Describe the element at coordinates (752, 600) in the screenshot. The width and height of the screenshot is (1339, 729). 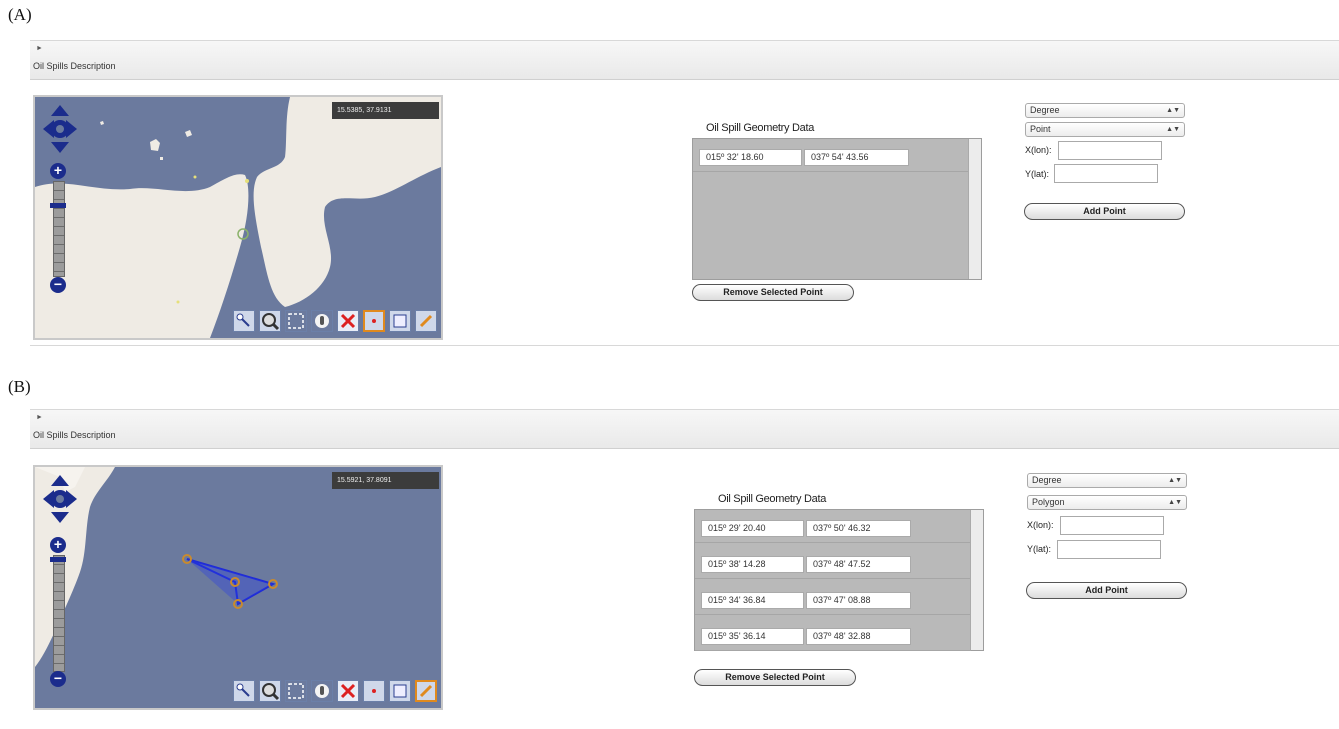
I see `lon-cell: 015º 34' 36.84` at that location.